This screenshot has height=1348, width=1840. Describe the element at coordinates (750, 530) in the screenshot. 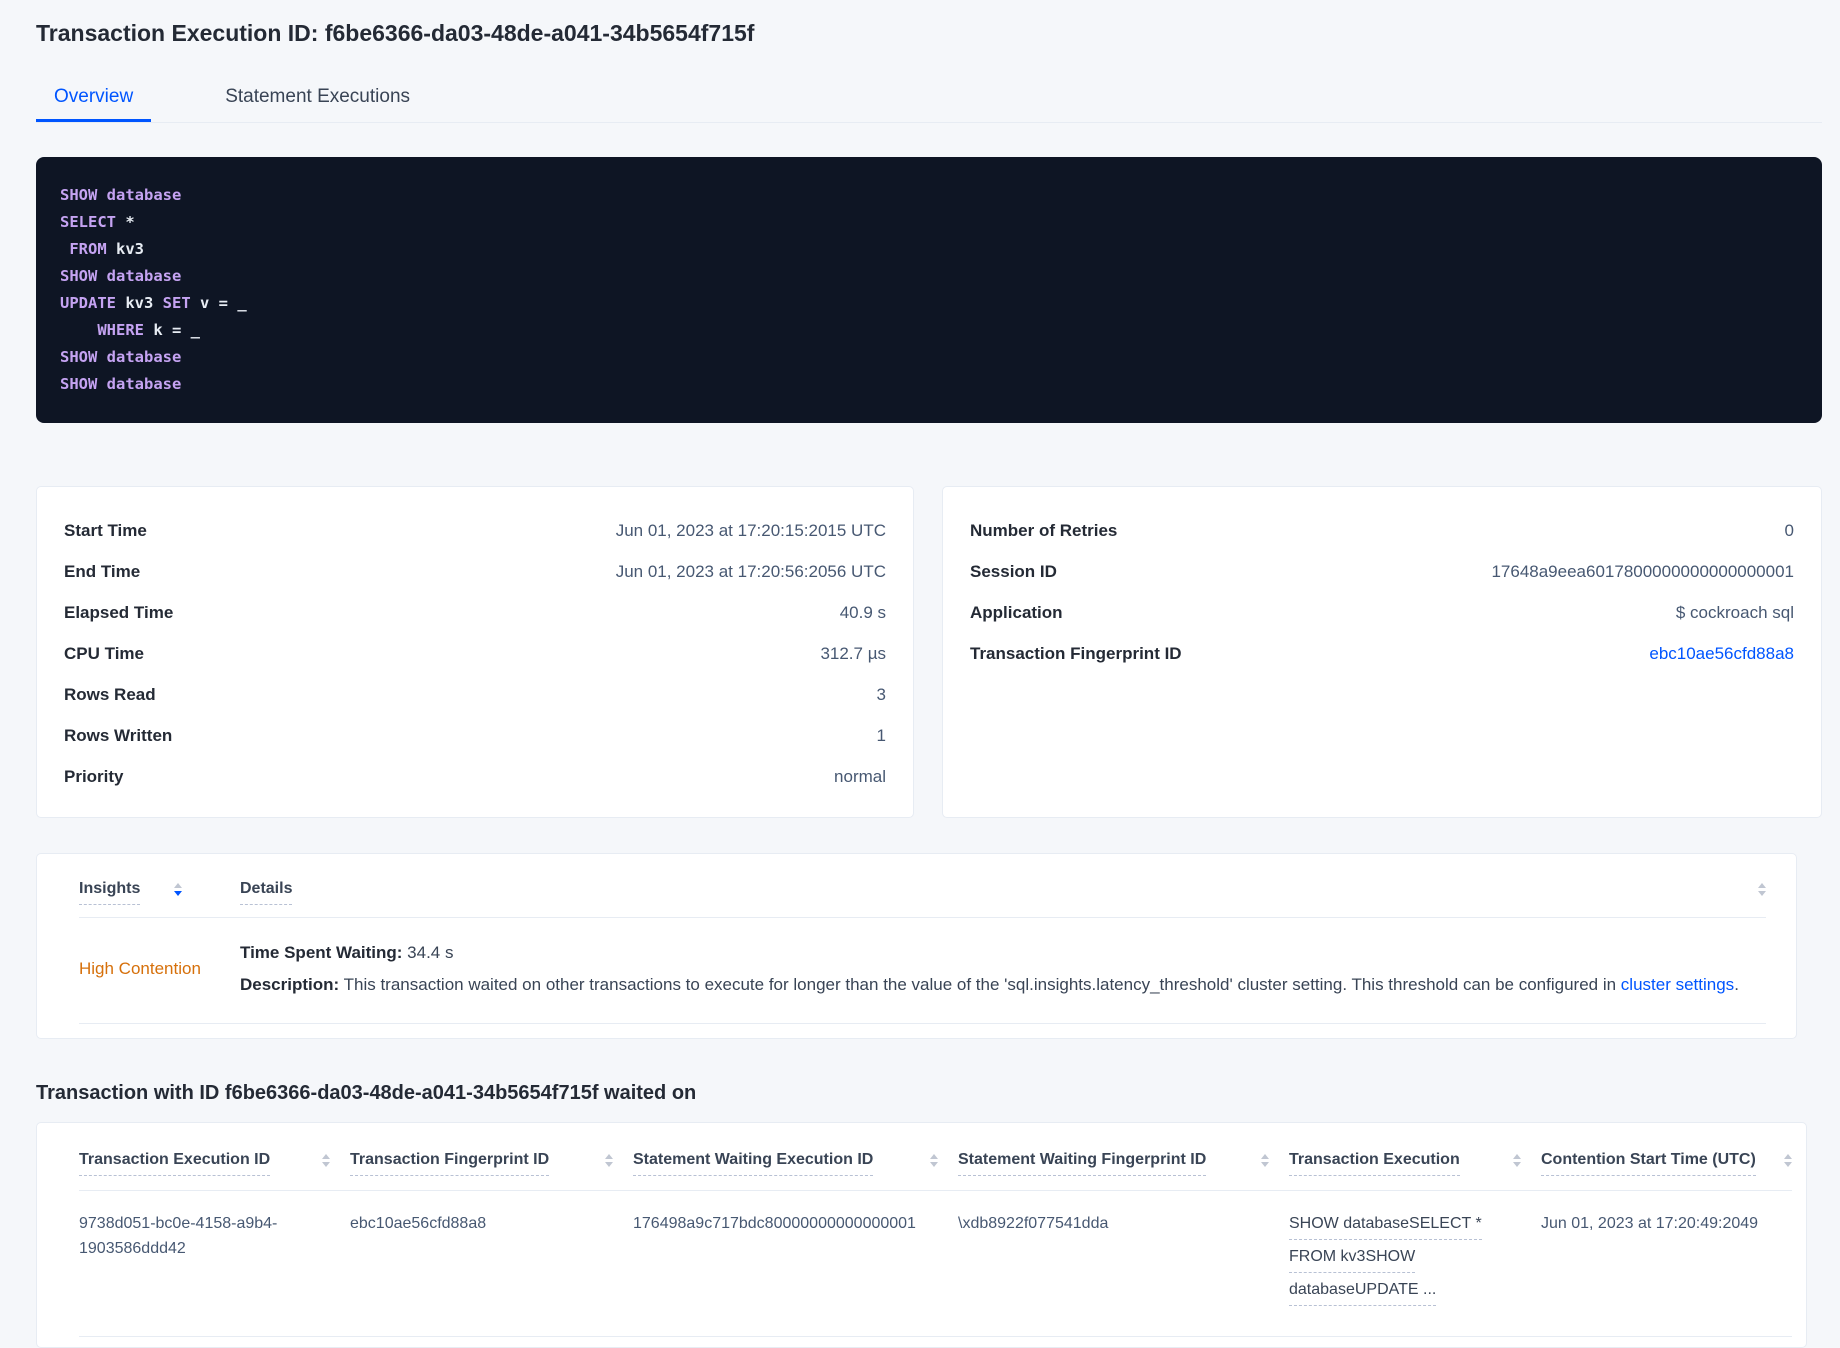

I see `kv-value: Jun 01, 2023 at 17:20:15:2015 UTC` at that location.